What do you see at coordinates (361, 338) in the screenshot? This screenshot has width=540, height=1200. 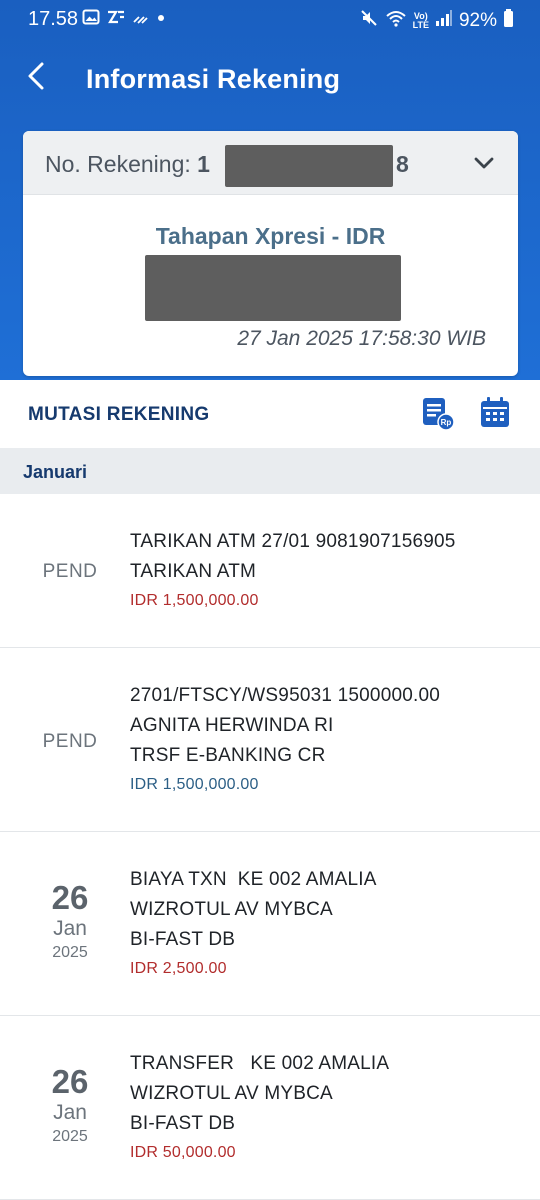 I see `balance-timestamp: 27 Jan 2025 17:58:30 WIB` at bounding box center [361, 338].